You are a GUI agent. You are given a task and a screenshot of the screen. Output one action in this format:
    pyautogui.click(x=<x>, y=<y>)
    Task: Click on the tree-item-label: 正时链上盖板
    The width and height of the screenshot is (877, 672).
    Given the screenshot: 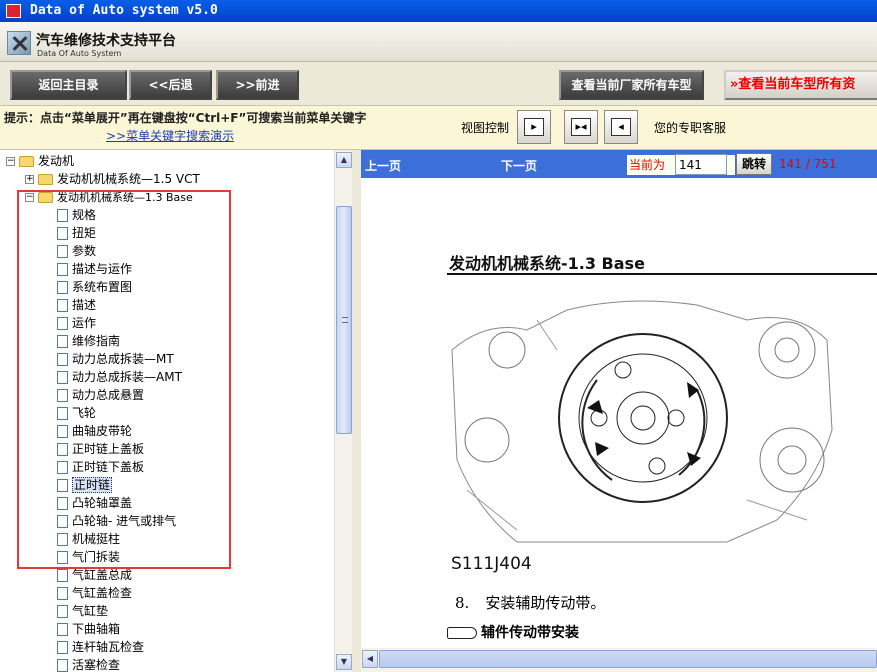 What is the action you would take?
    pyautogui.click(x=108, y=449)
    